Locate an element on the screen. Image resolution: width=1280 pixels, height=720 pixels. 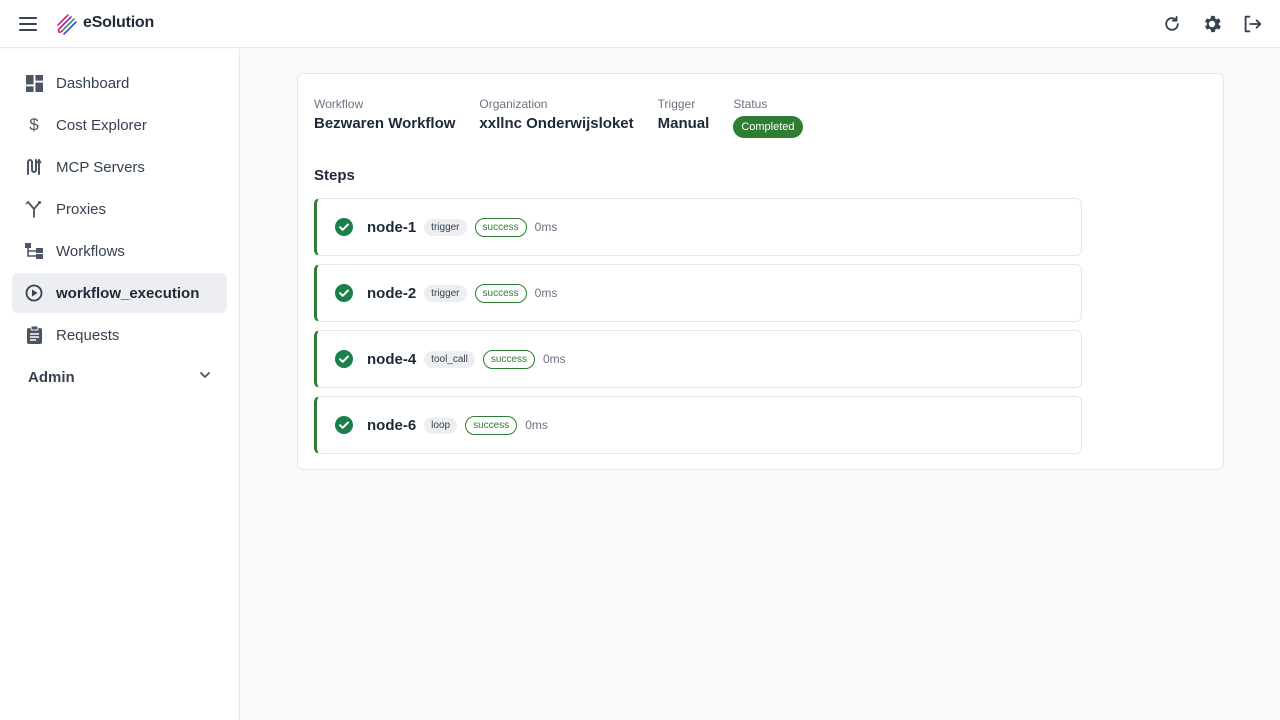
sidebar-item-workflows: Workflows is located at coordinates (119, 251).